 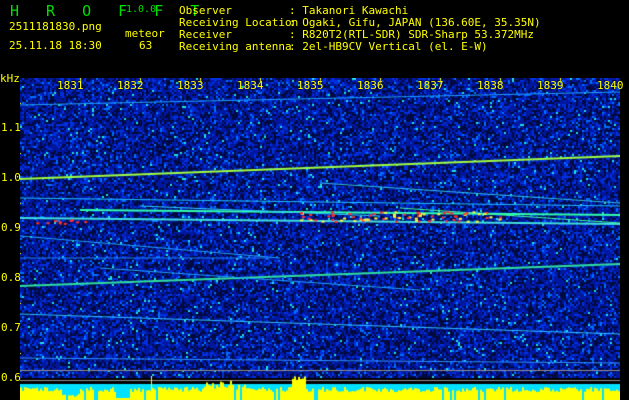 What do you see at coordinates (55, 45) in the screenshot?
I see `datetime: 25.11.18 18:30` at bounding box center [55, 45].